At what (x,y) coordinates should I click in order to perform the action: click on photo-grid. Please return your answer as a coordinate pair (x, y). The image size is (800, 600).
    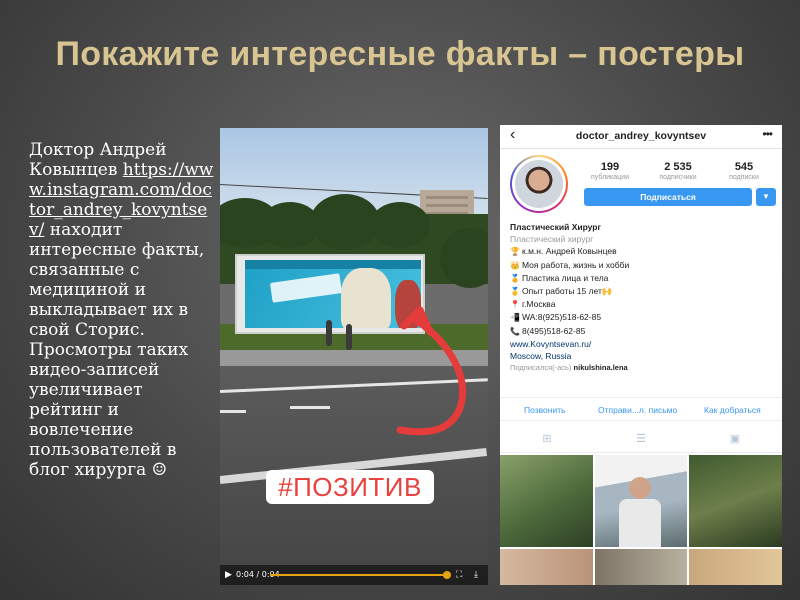
    Looking at the image, I should click on (641, 520).